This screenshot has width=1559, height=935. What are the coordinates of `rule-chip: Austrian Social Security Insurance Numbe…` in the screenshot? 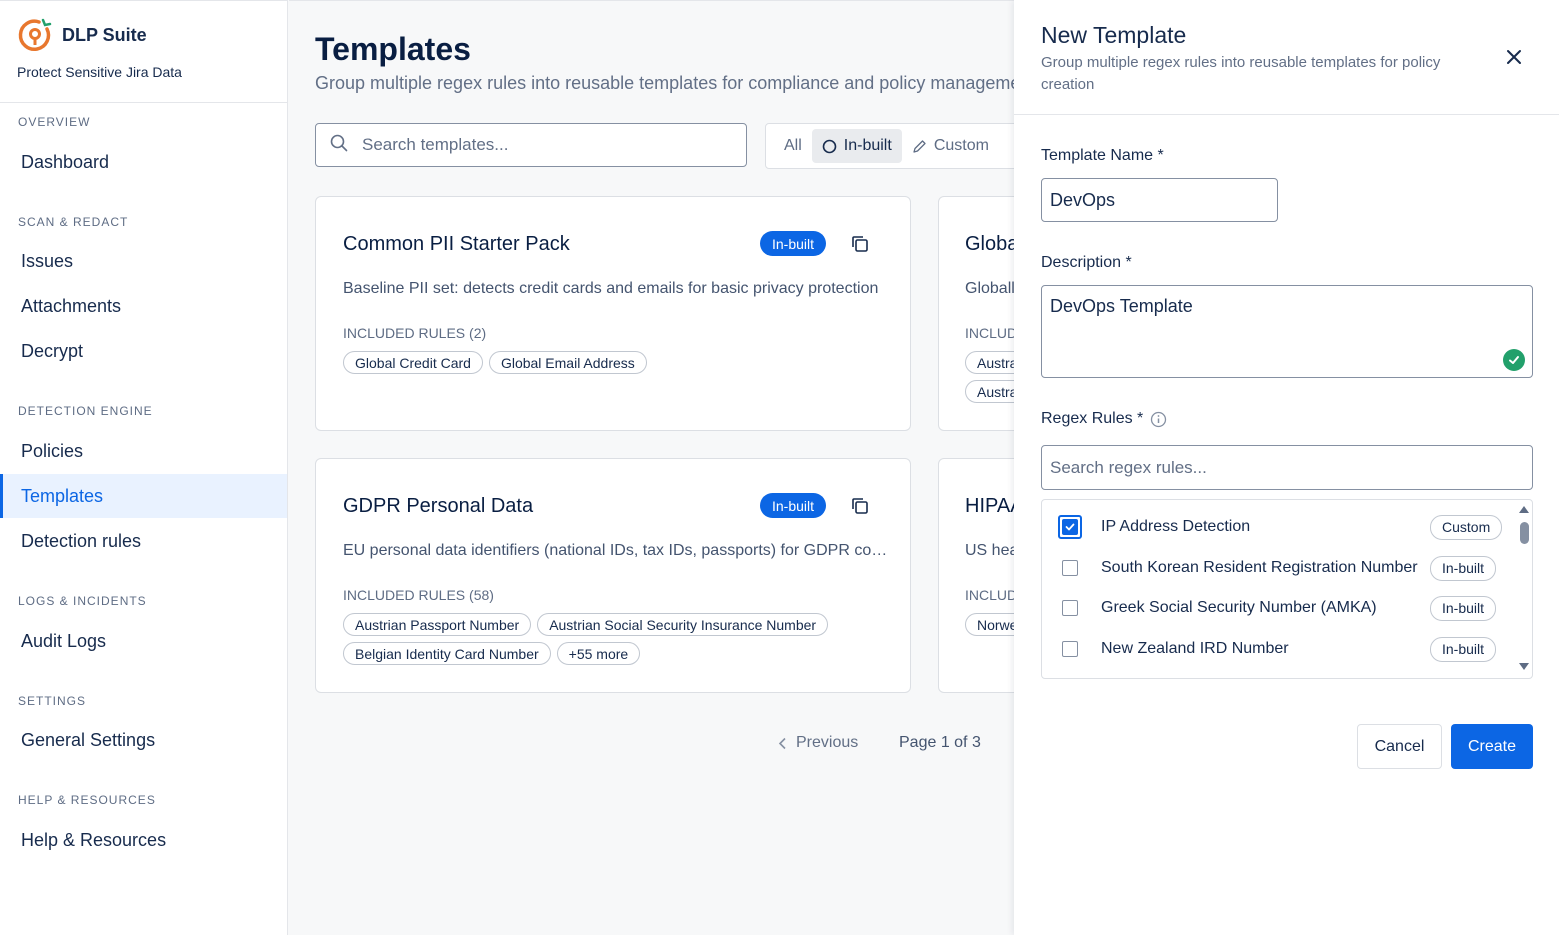 It's located at (683, 624).